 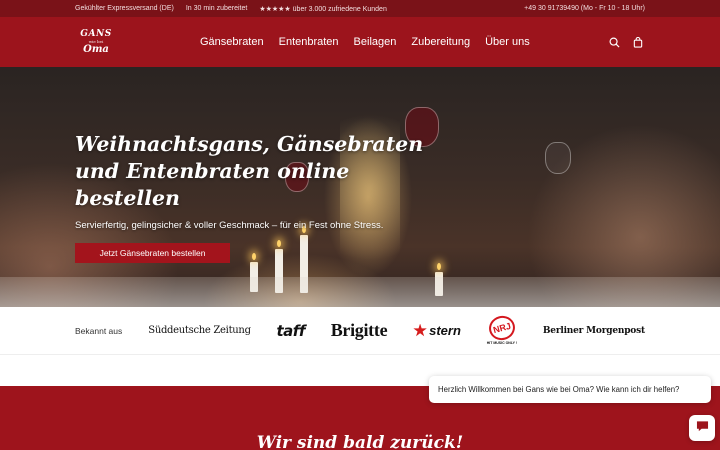 I want to click on press-logo-berliner-morgenpost: Berliner Morgenpost, so click(x=593, y=330).